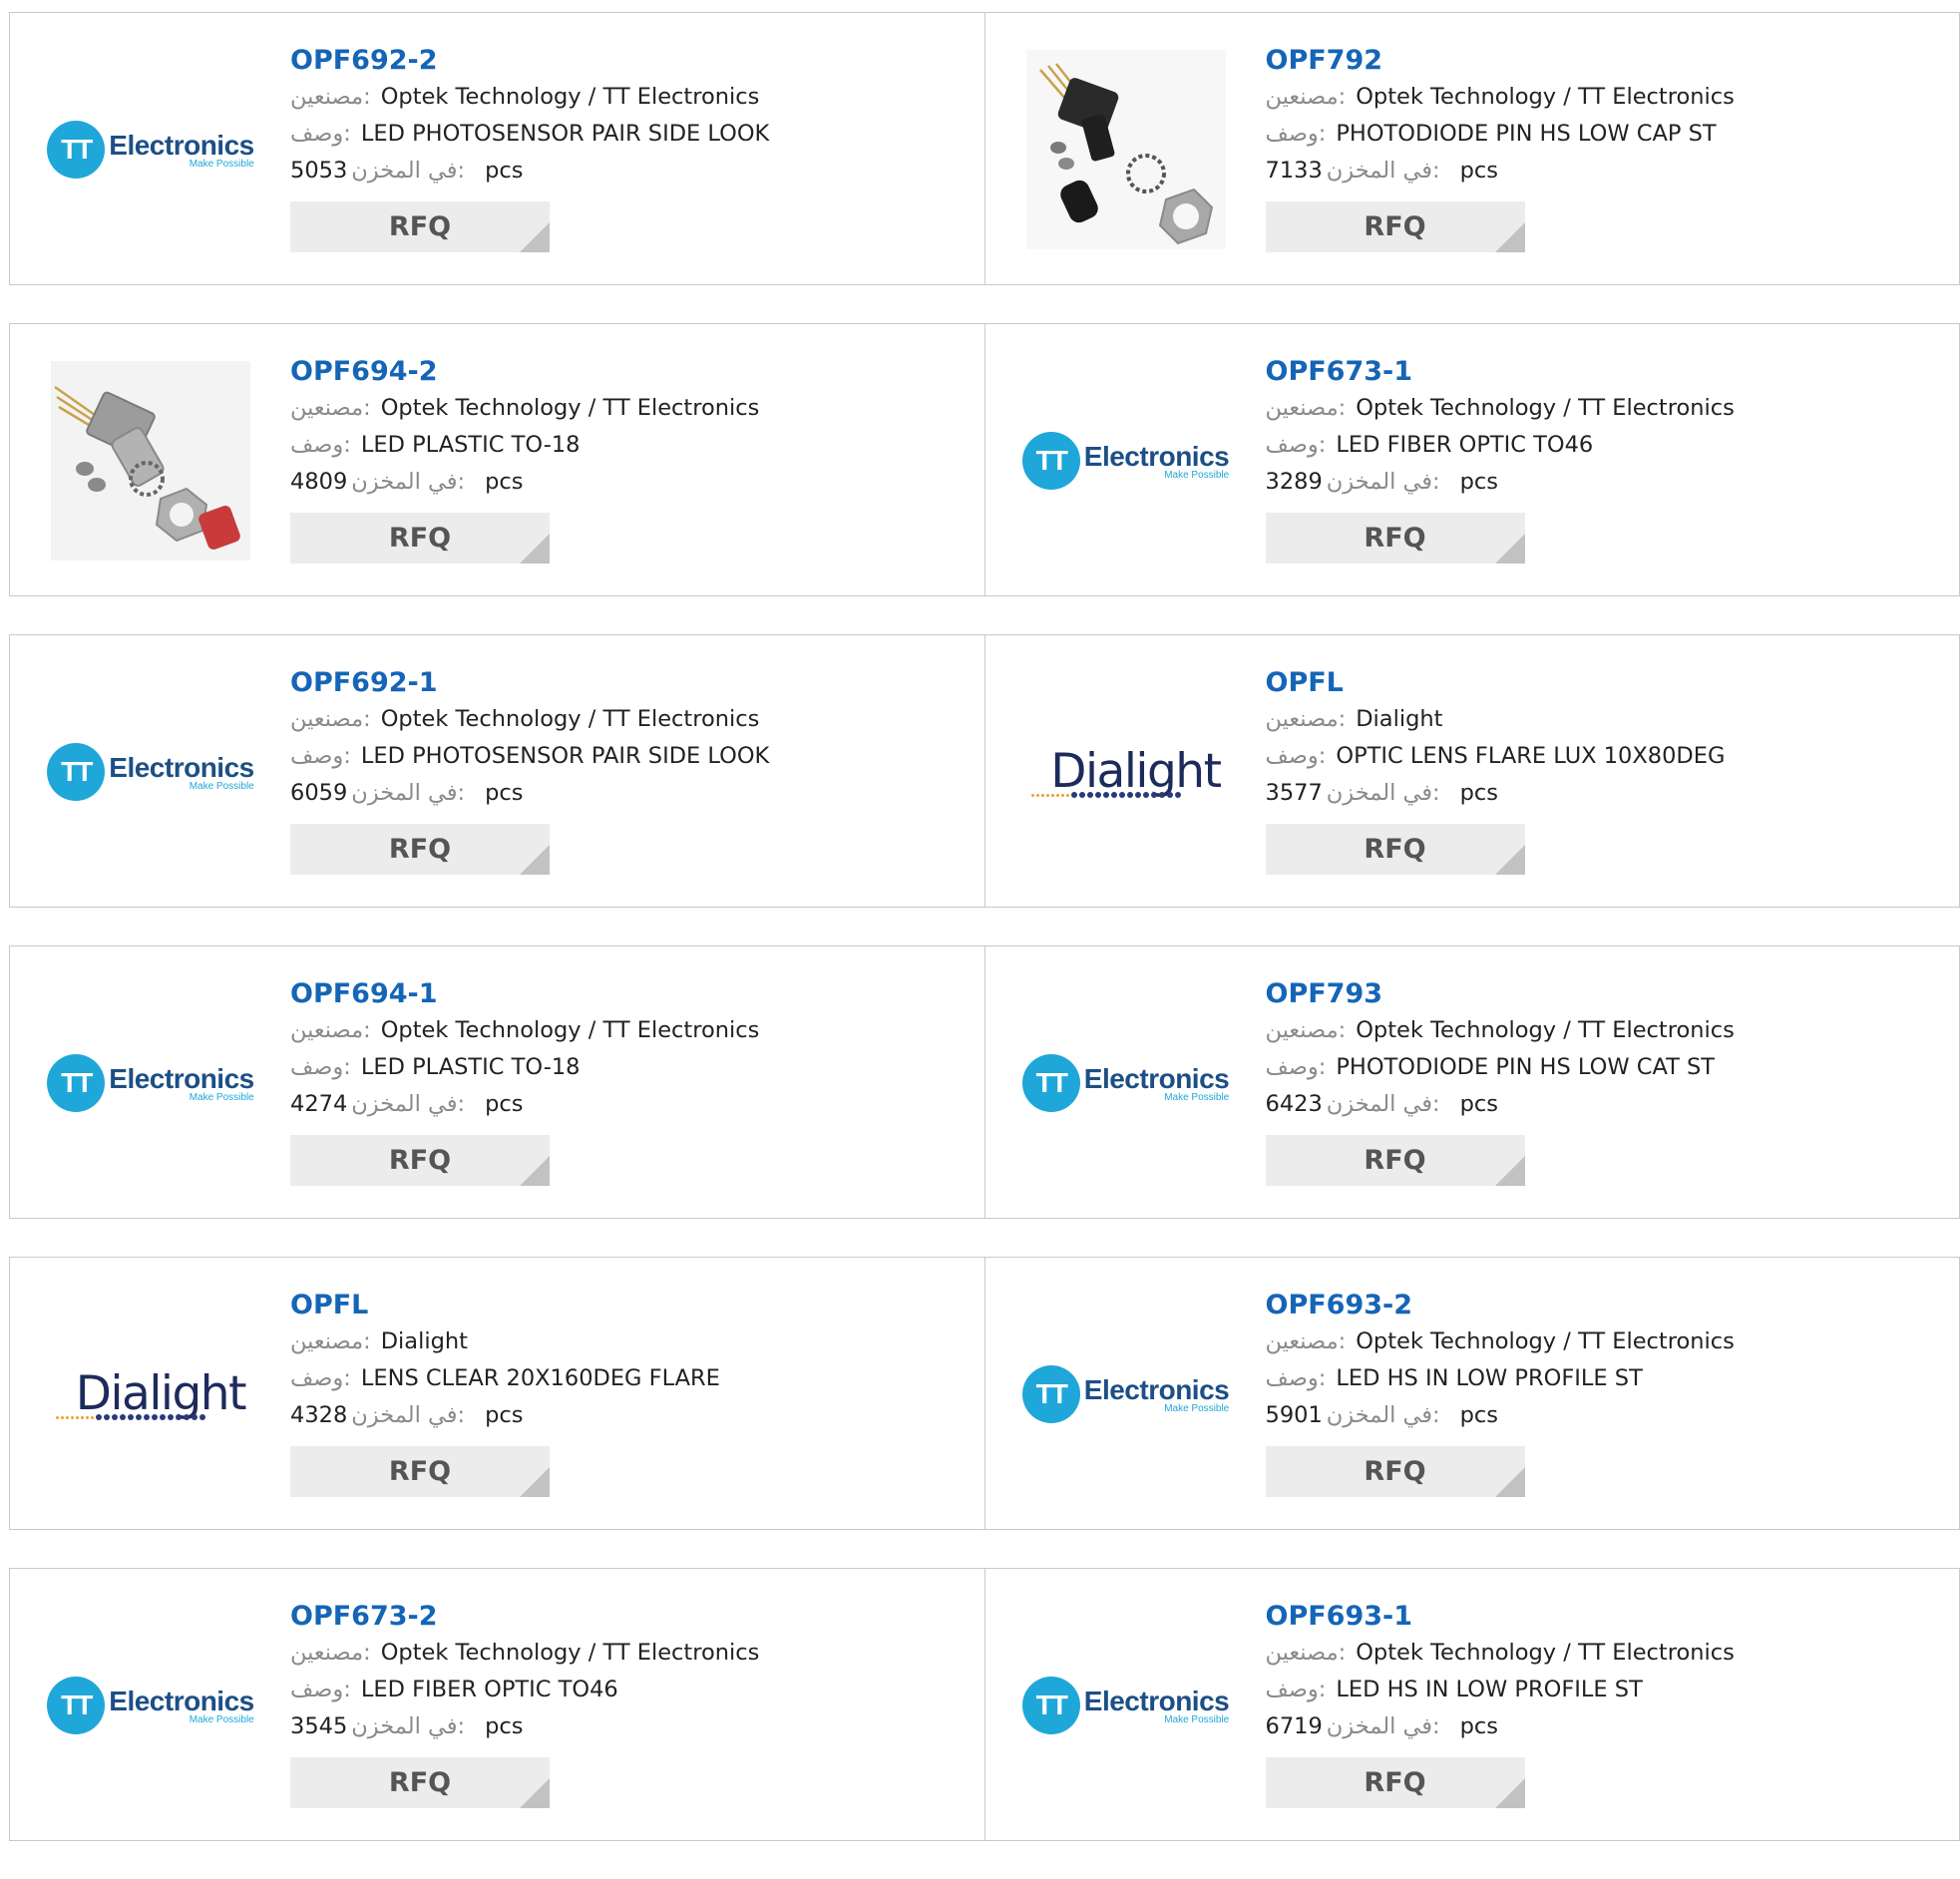 This screenshot has height=1879, width=1960. What do you see at coordinates (505, 1415) in the screenshot?
I see `stock-row: 4328في المخزن:pcs` at bounding box center [505, 1415].